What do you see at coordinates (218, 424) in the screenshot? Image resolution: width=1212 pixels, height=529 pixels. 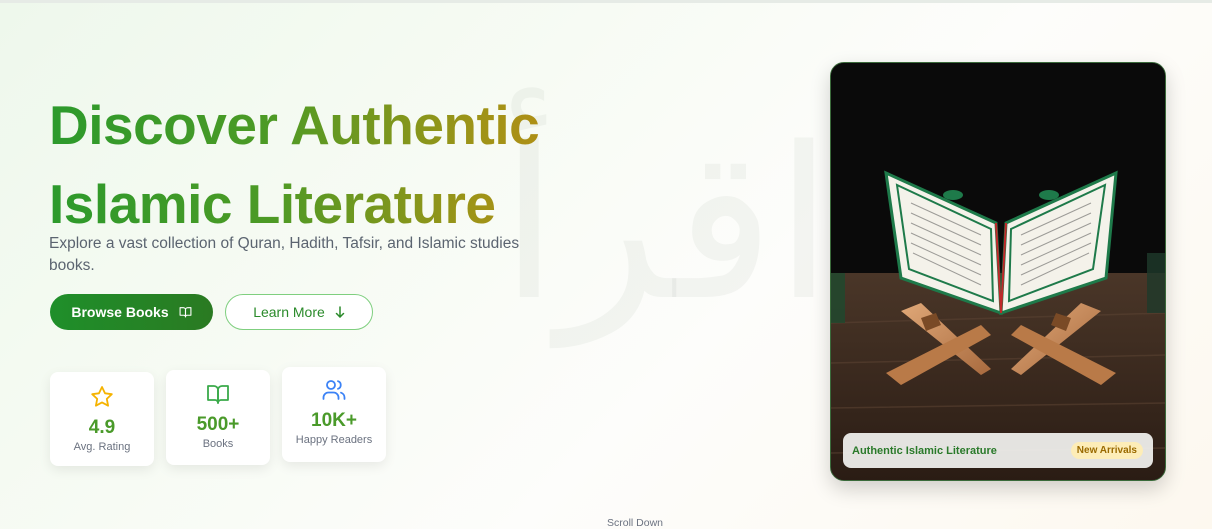 I see `stat-value: 500+` at bounding box center [218, 424].